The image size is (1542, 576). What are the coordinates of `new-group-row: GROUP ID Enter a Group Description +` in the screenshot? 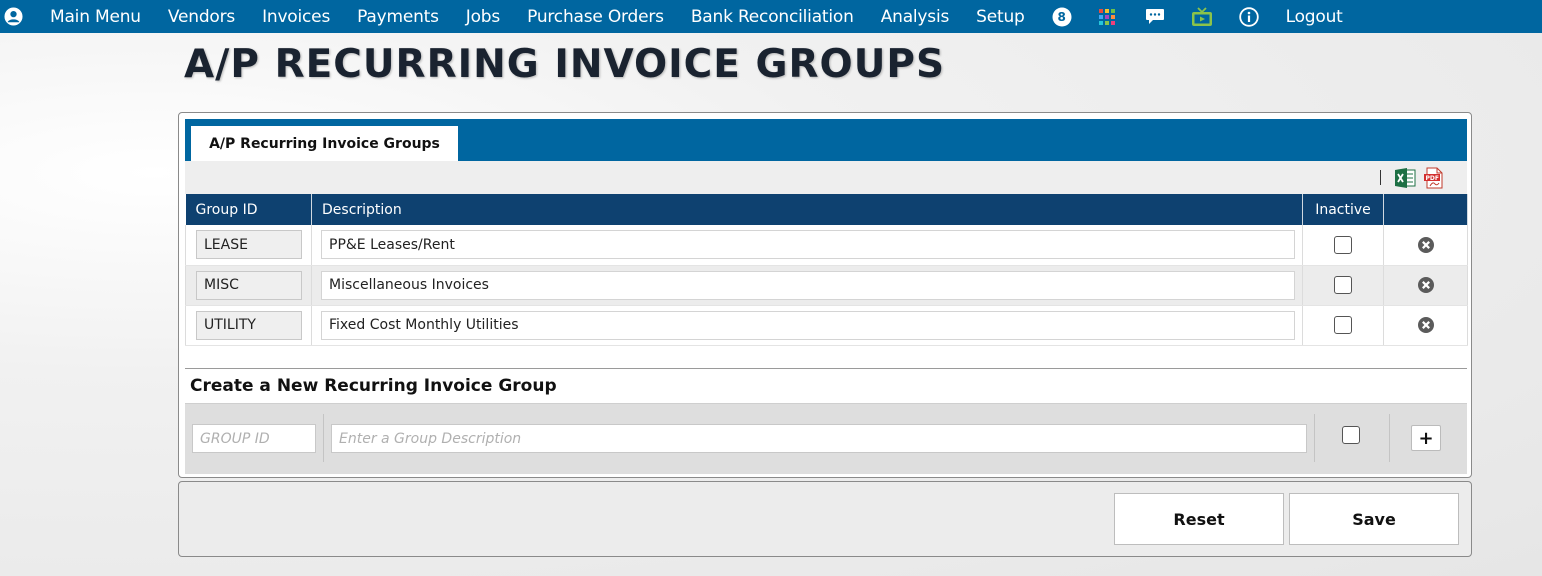 It's located at (826, 439).